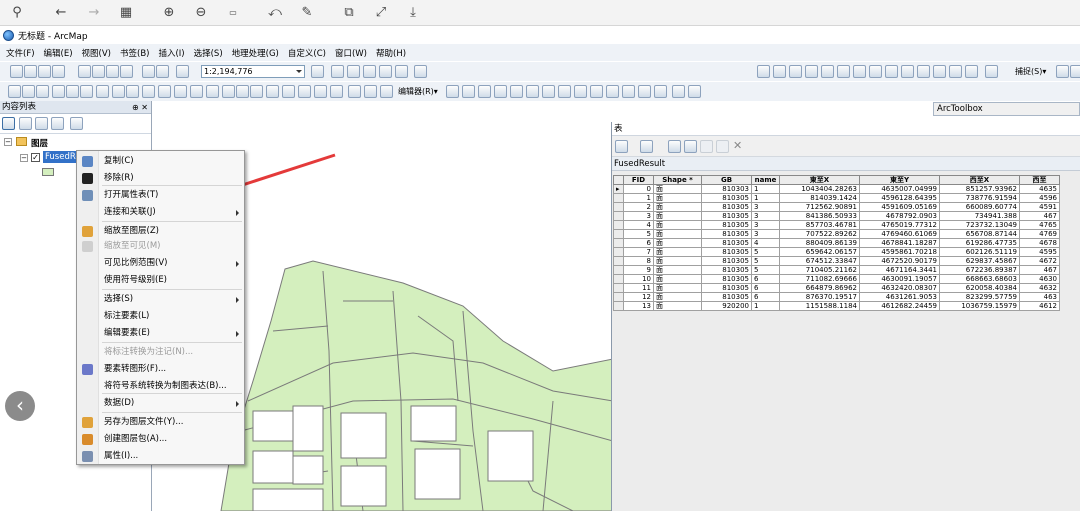 The image size is (1080, 511). What do you see at coordinates (979, 288) in the screenshot?
I see `table-cell: 620058.40384` at bounding box center [979, 288].